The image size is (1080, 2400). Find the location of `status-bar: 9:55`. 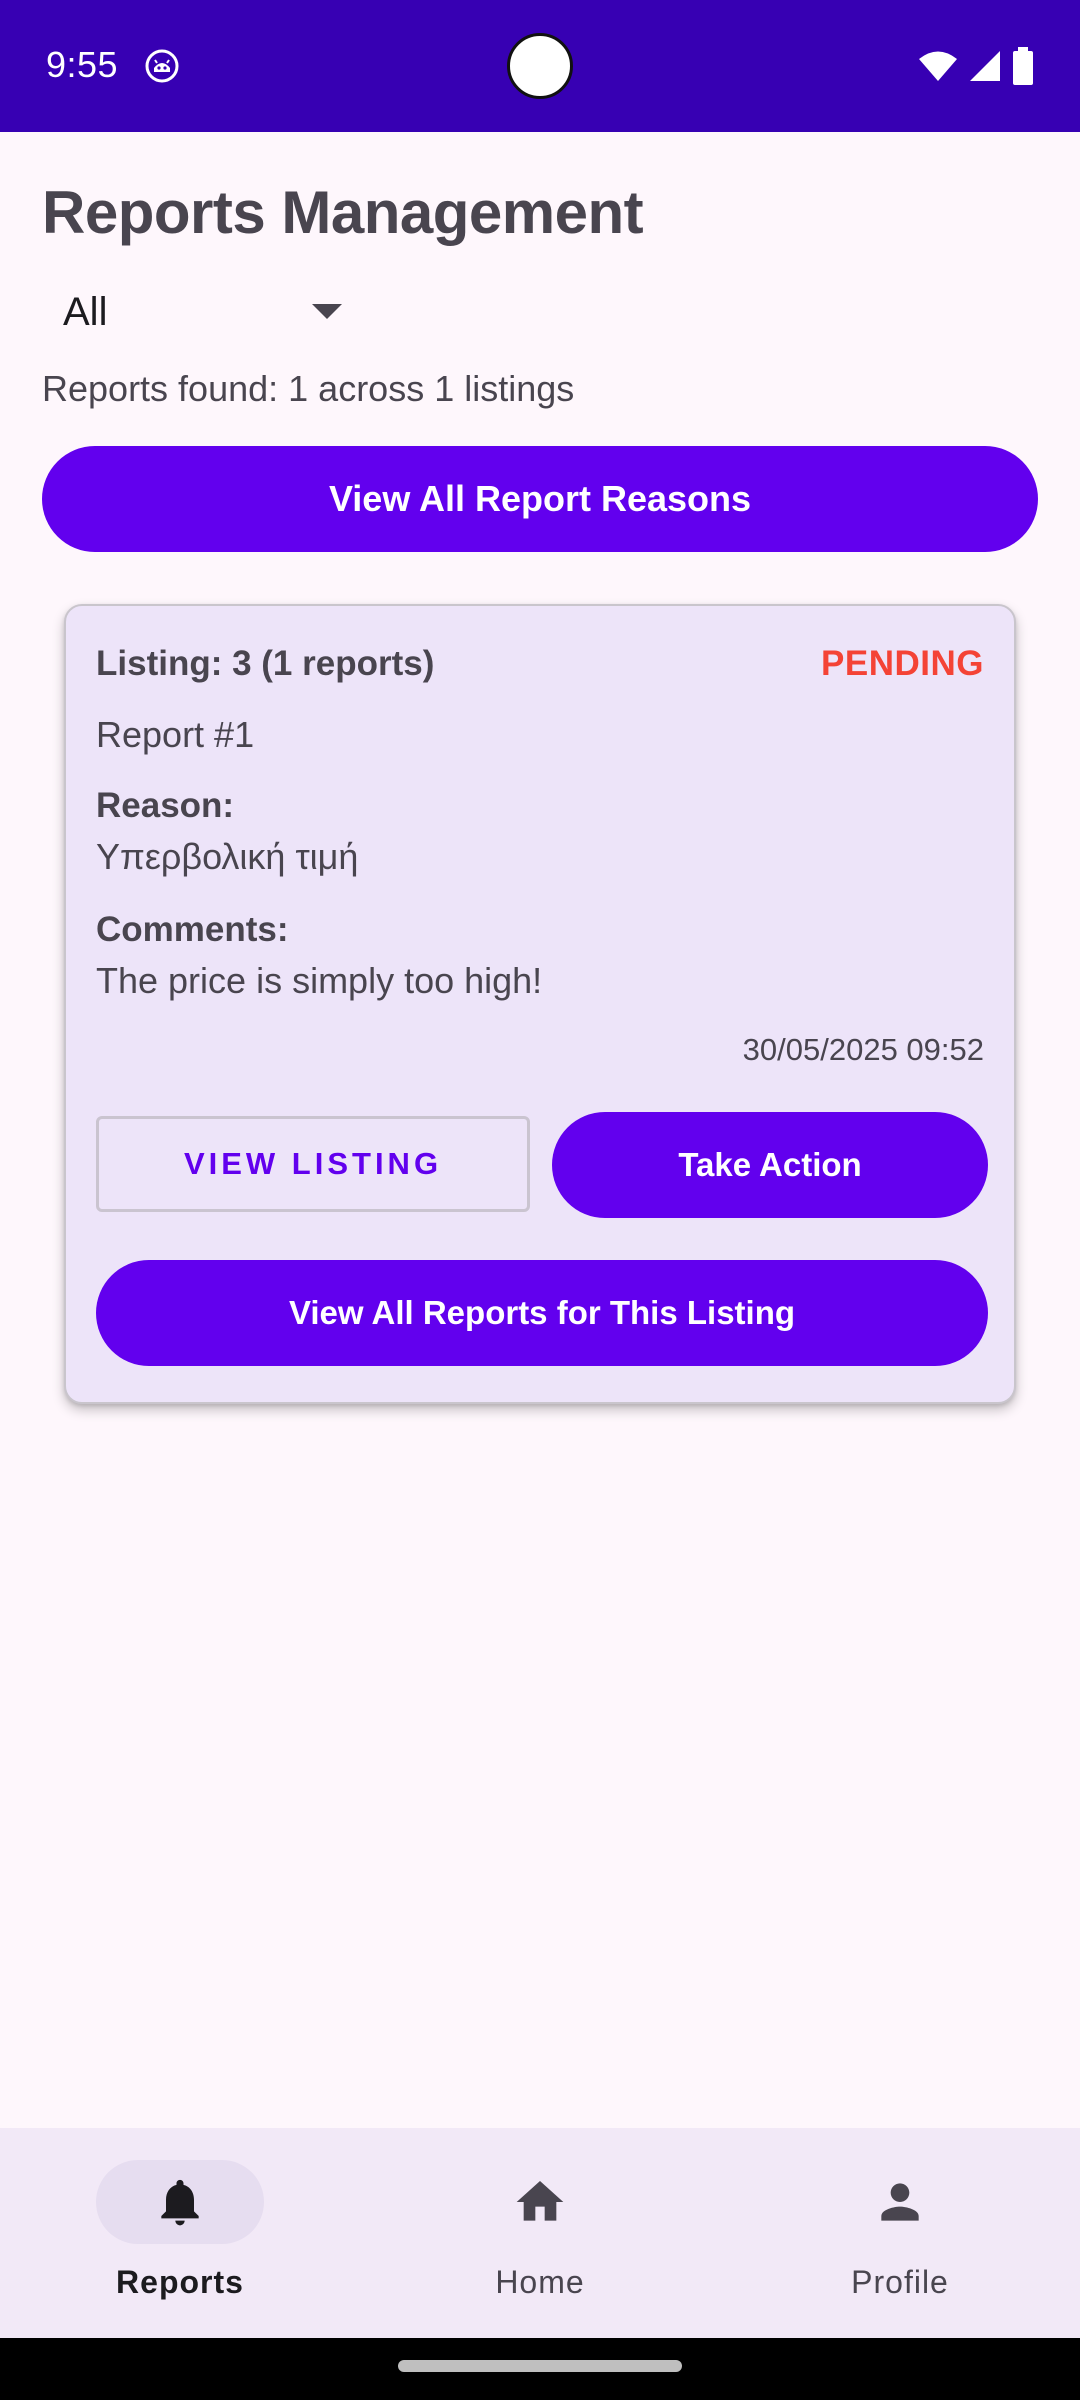

status-bar: 9:55 is located at coordinates (540, 66).